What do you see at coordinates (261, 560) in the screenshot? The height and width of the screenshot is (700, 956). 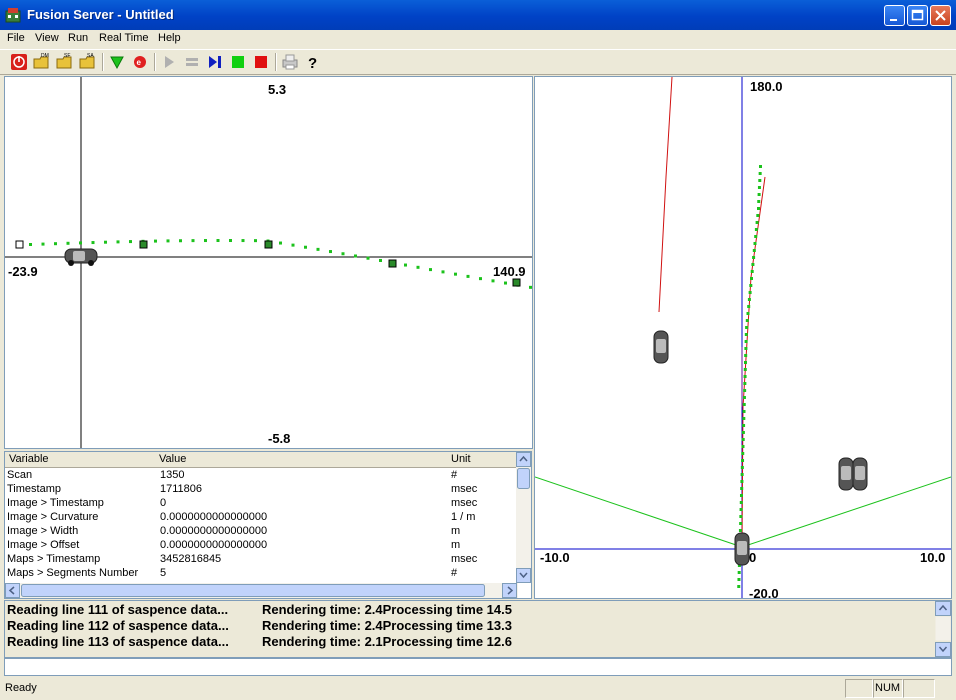 I see `table-row: Maps > Timestamp 3452816845 msec` at bounding box center [261, 560].